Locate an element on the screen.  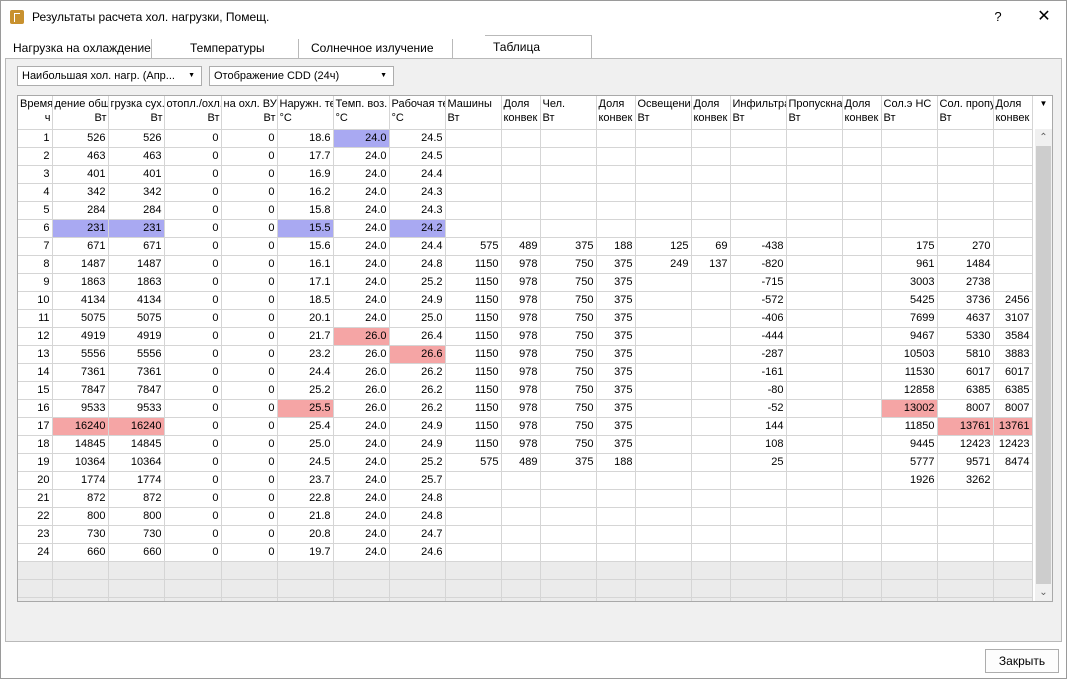
table-cell: 9 is located at coordinates (35, 282).